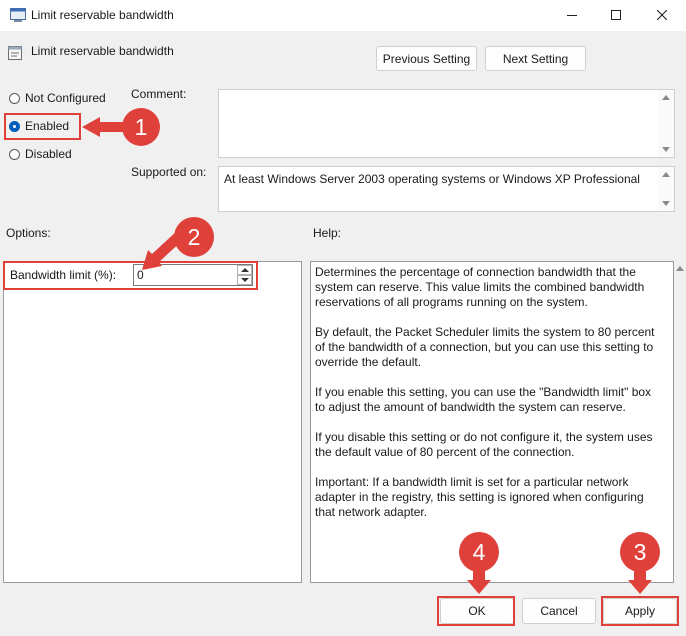 The image size is (686, 636). I want to click on callout-1: 1, so click(122, 129).